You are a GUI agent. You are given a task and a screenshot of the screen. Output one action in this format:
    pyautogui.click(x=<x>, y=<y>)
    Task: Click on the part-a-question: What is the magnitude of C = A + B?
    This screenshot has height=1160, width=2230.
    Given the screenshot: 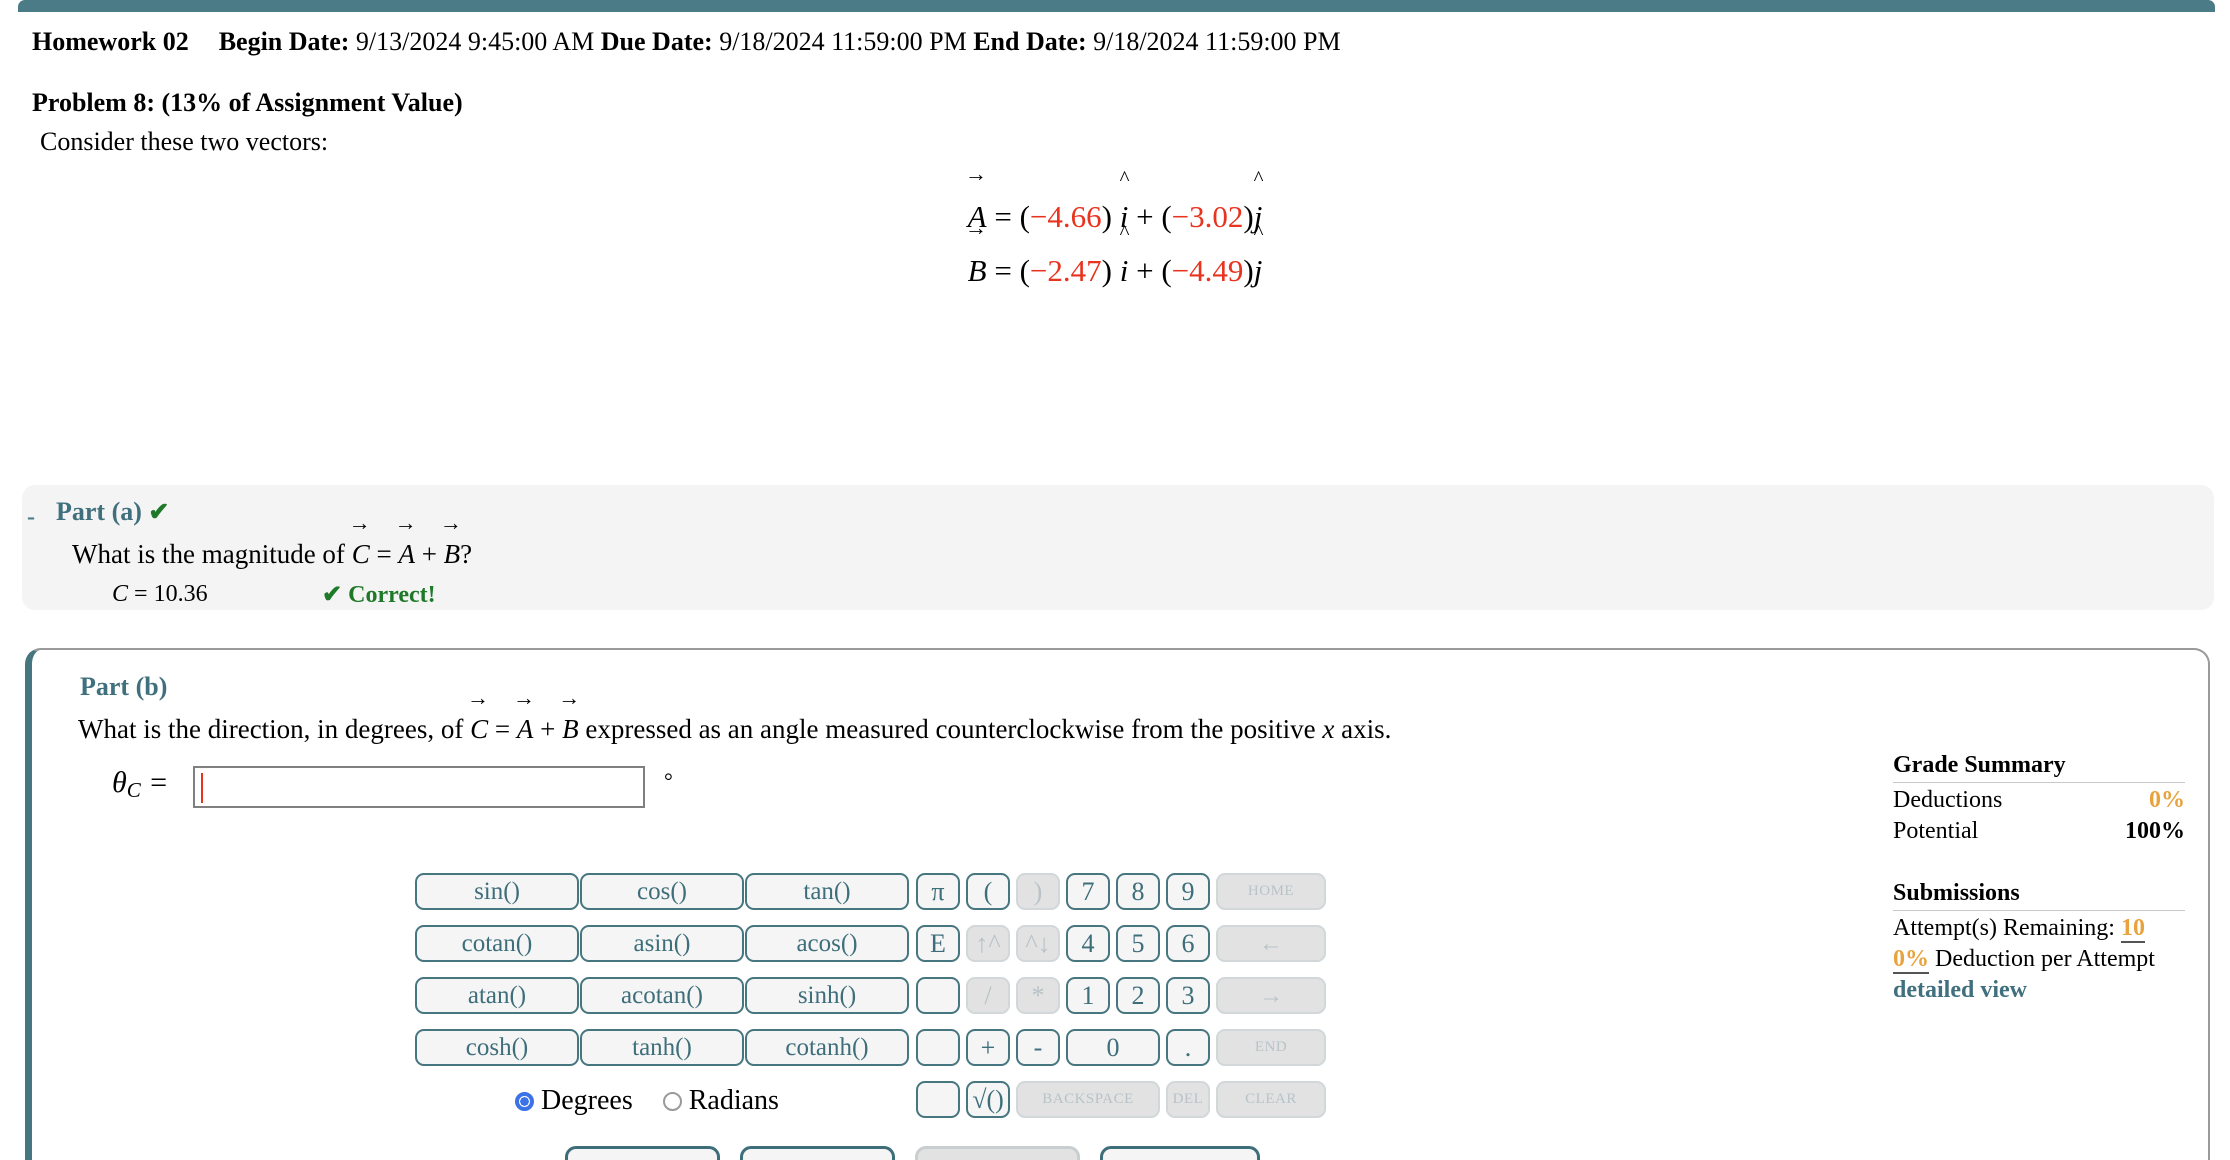 What is the action you would take?
    pyautogui.click(x=272, y=554)
    